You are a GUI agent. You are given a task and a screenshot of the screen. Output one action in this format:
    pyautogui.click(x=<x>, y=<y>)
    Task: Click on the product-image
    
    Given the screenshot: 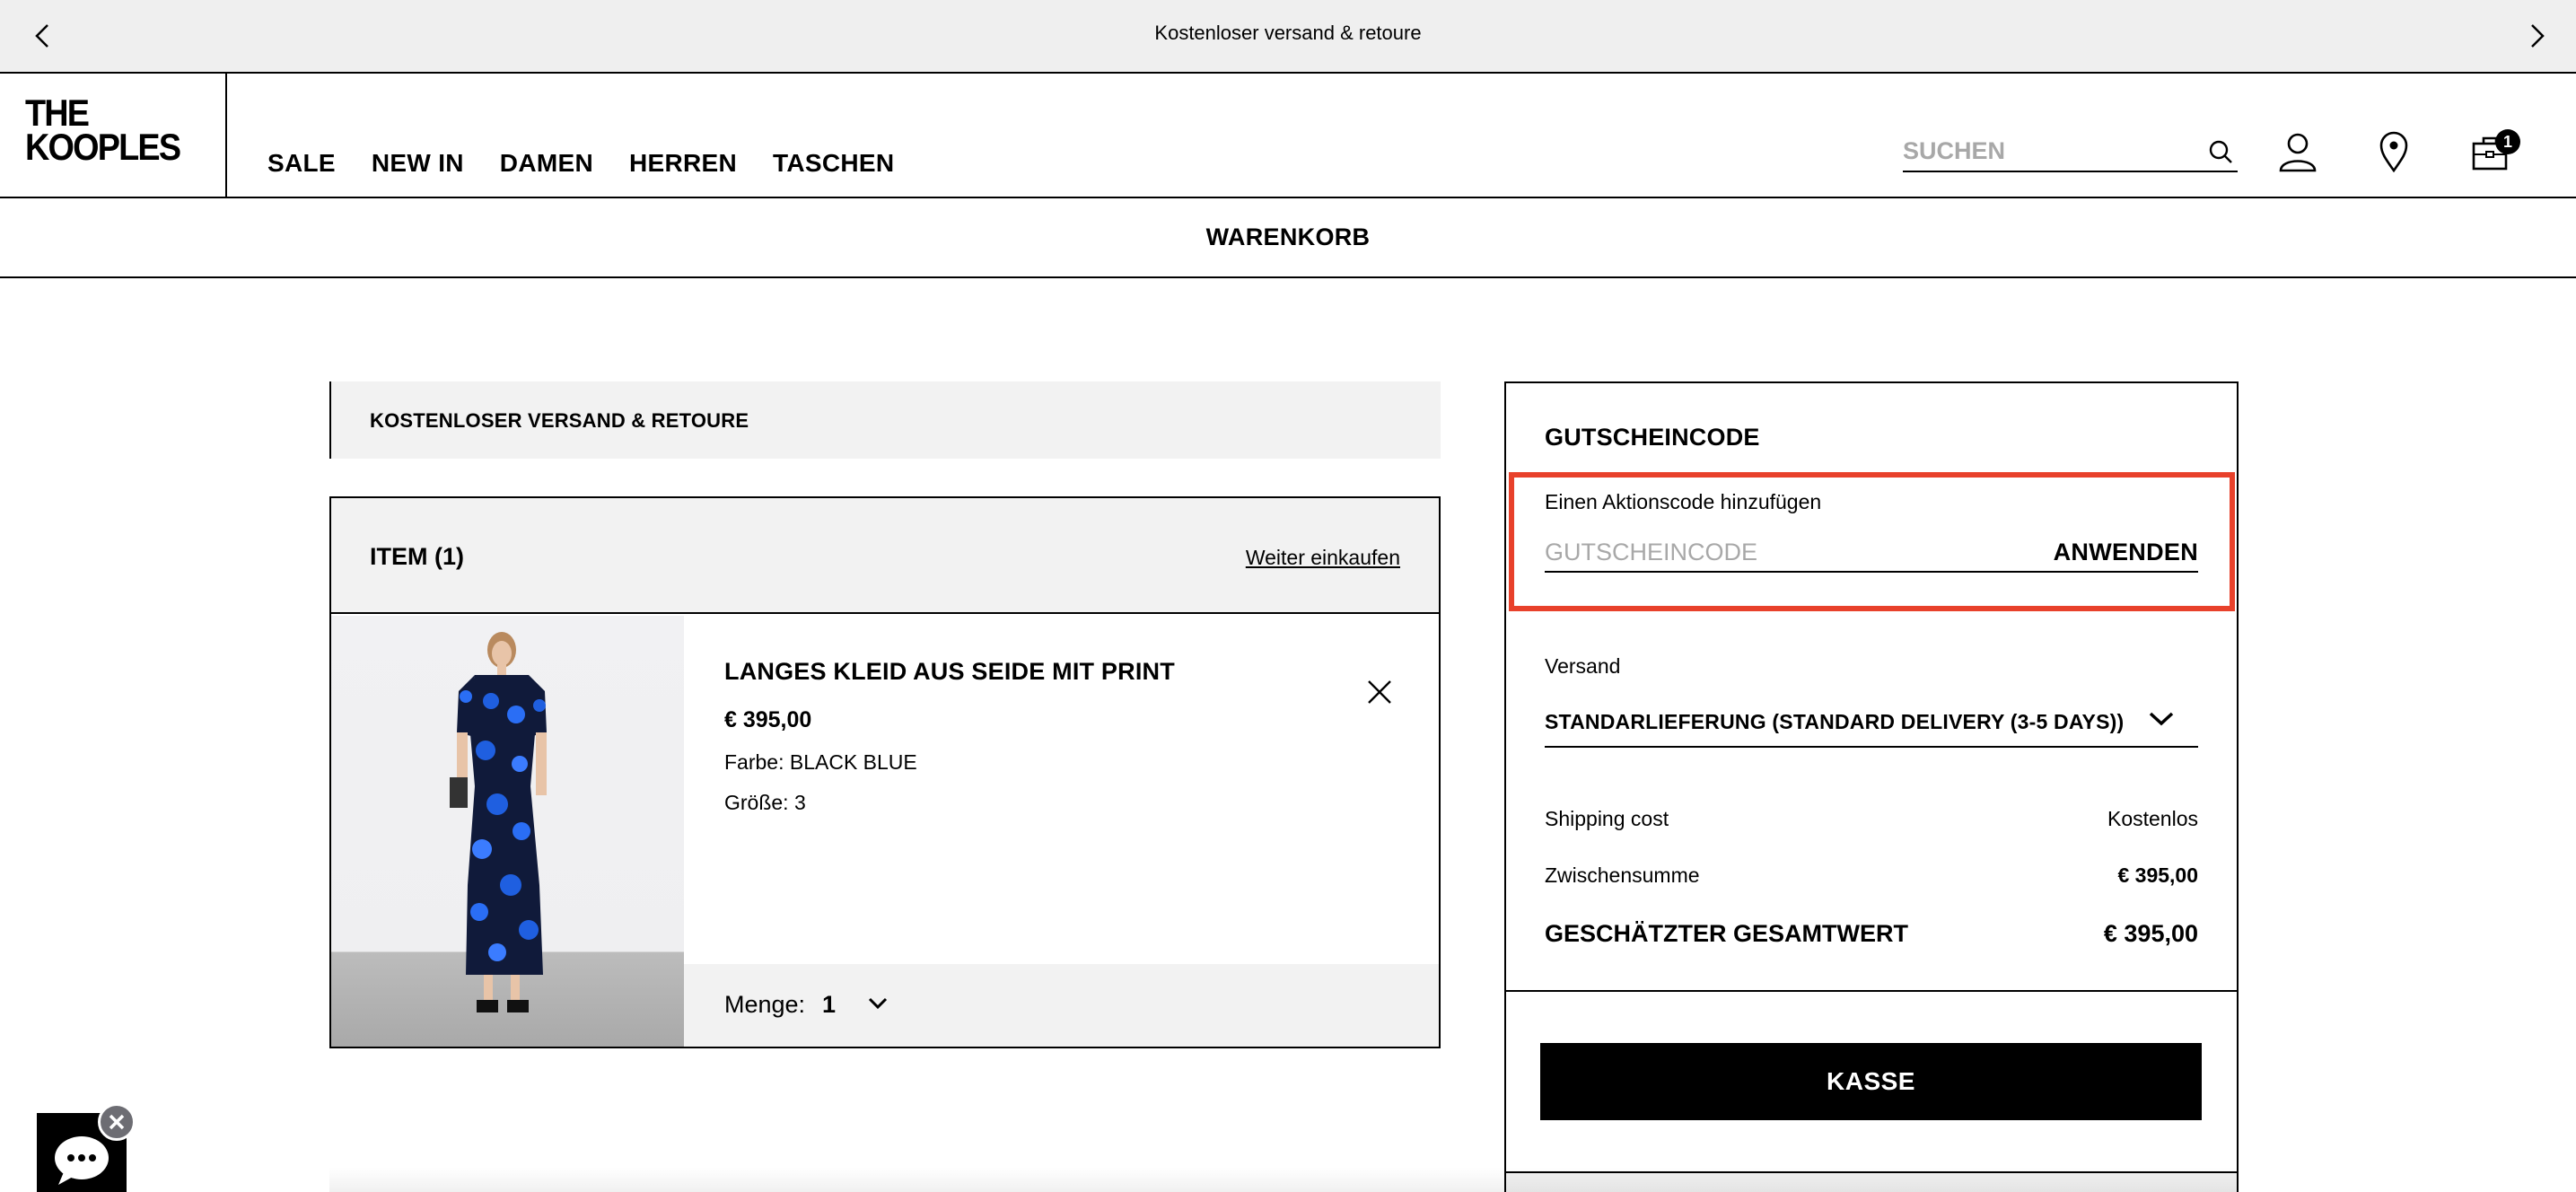 What is the action you would take?
    pyautogui.click(x=507, y=831)
    